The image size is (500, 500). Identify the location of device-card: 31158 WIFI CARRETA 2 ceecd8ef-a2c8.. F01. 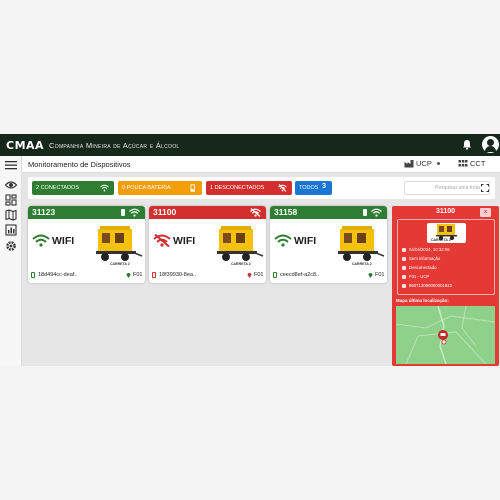
(328, 244).